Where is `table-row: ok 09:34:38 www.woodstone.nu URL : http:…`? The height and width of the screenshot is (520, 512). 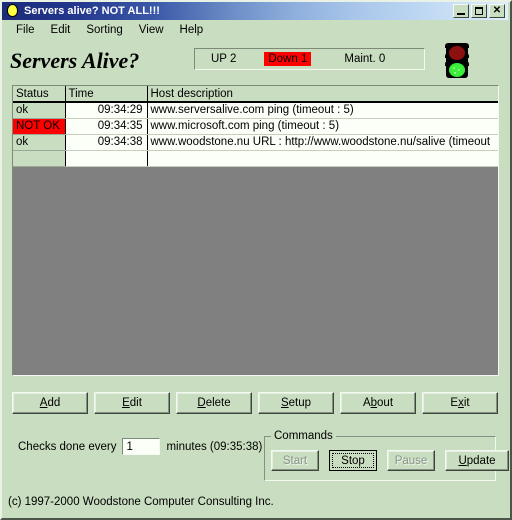
table-row: ok 09:34:38 www.woodstone.nu URL : http:… is located at coordinates (255, 142).